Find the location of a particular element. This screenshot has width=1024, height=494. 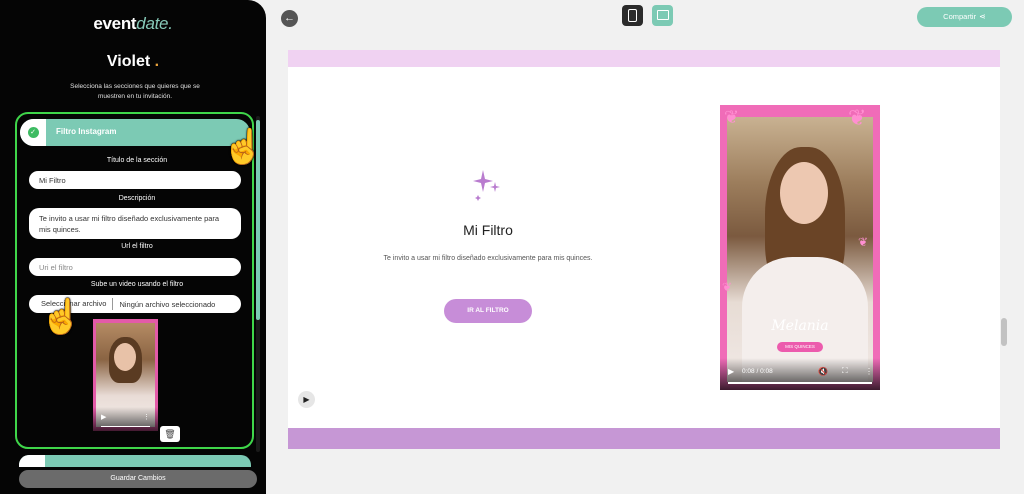

video-time: 0:08 / 0:08 is located at coordinates (757, 371).